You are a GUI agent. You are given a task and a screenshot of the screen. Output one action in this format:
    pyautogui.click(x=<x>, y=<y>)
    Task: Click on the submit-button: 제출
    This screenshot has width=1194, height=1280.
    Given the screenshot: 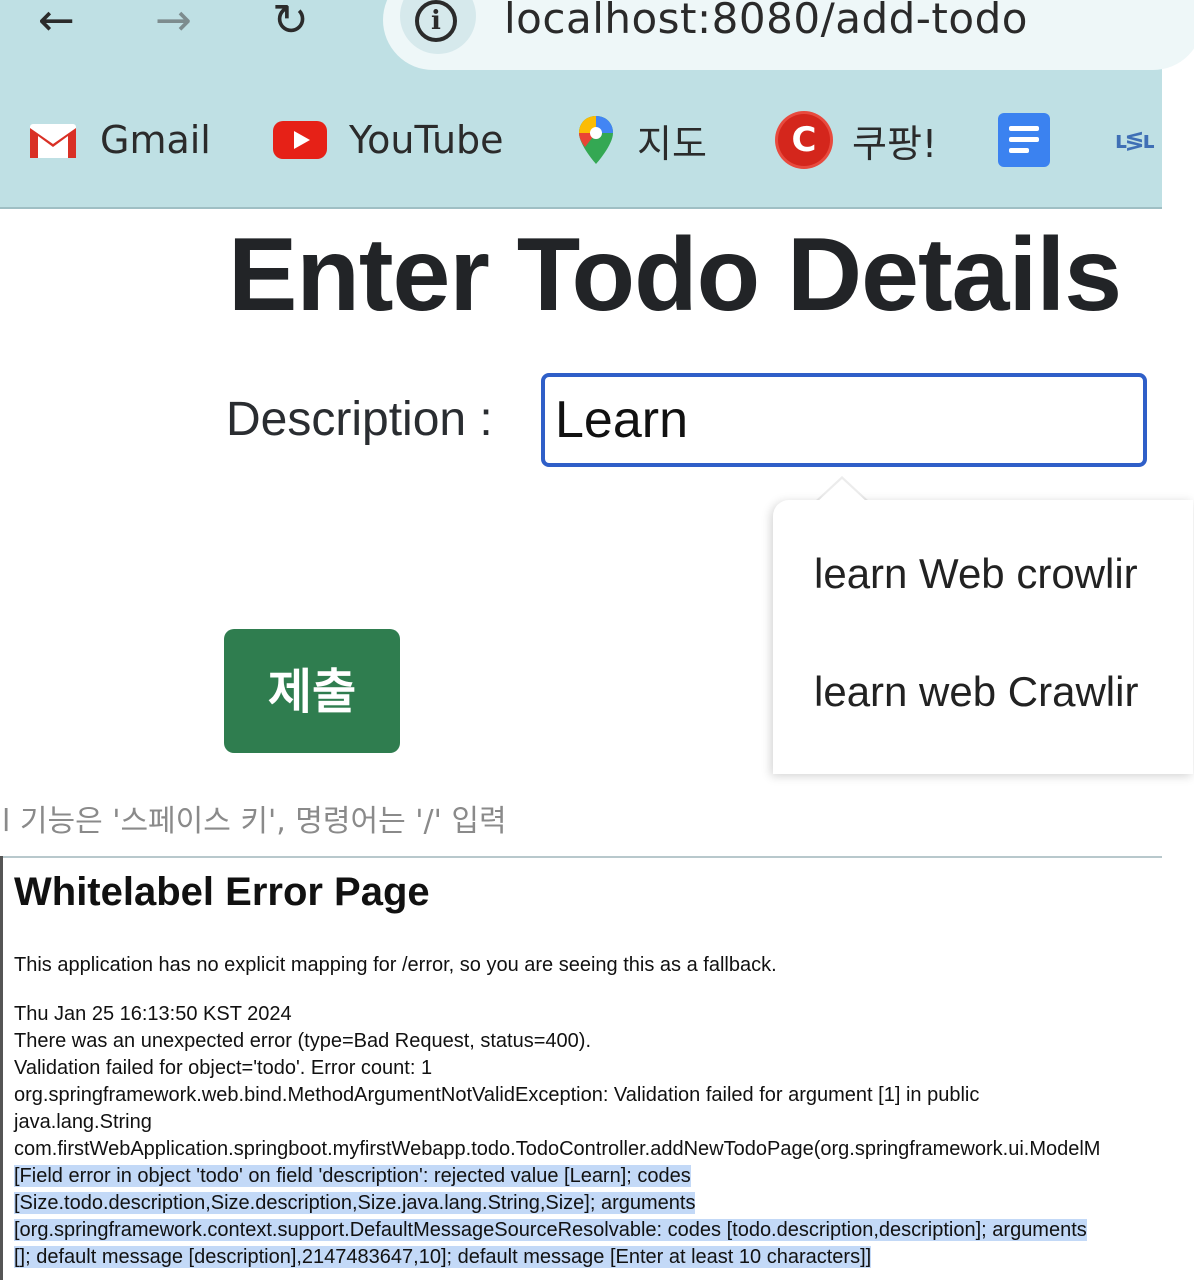 What is the action you would take?
    pyautogui.click(x=312, y=691)
    